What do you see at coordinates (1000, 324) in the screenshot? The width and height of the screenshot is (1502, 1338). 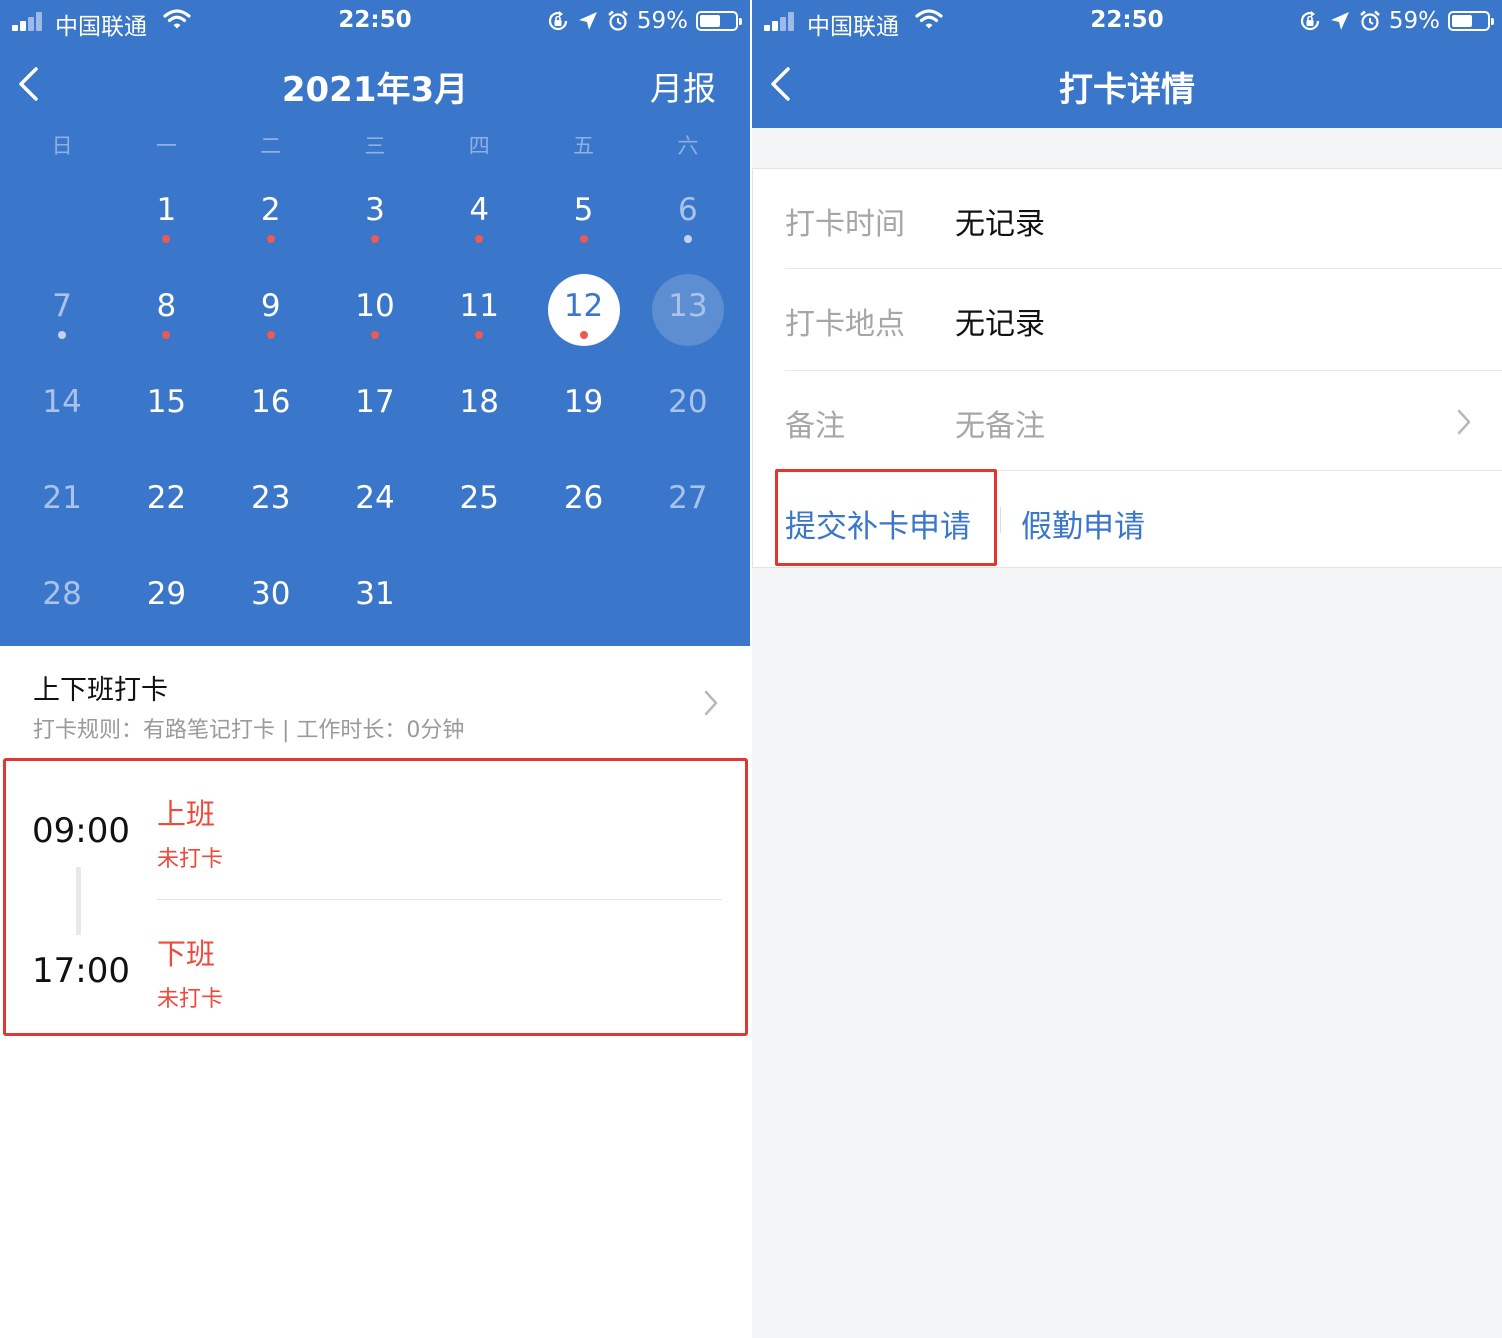 I see `row-value: 无记录` at bounding box center [1000, 324].